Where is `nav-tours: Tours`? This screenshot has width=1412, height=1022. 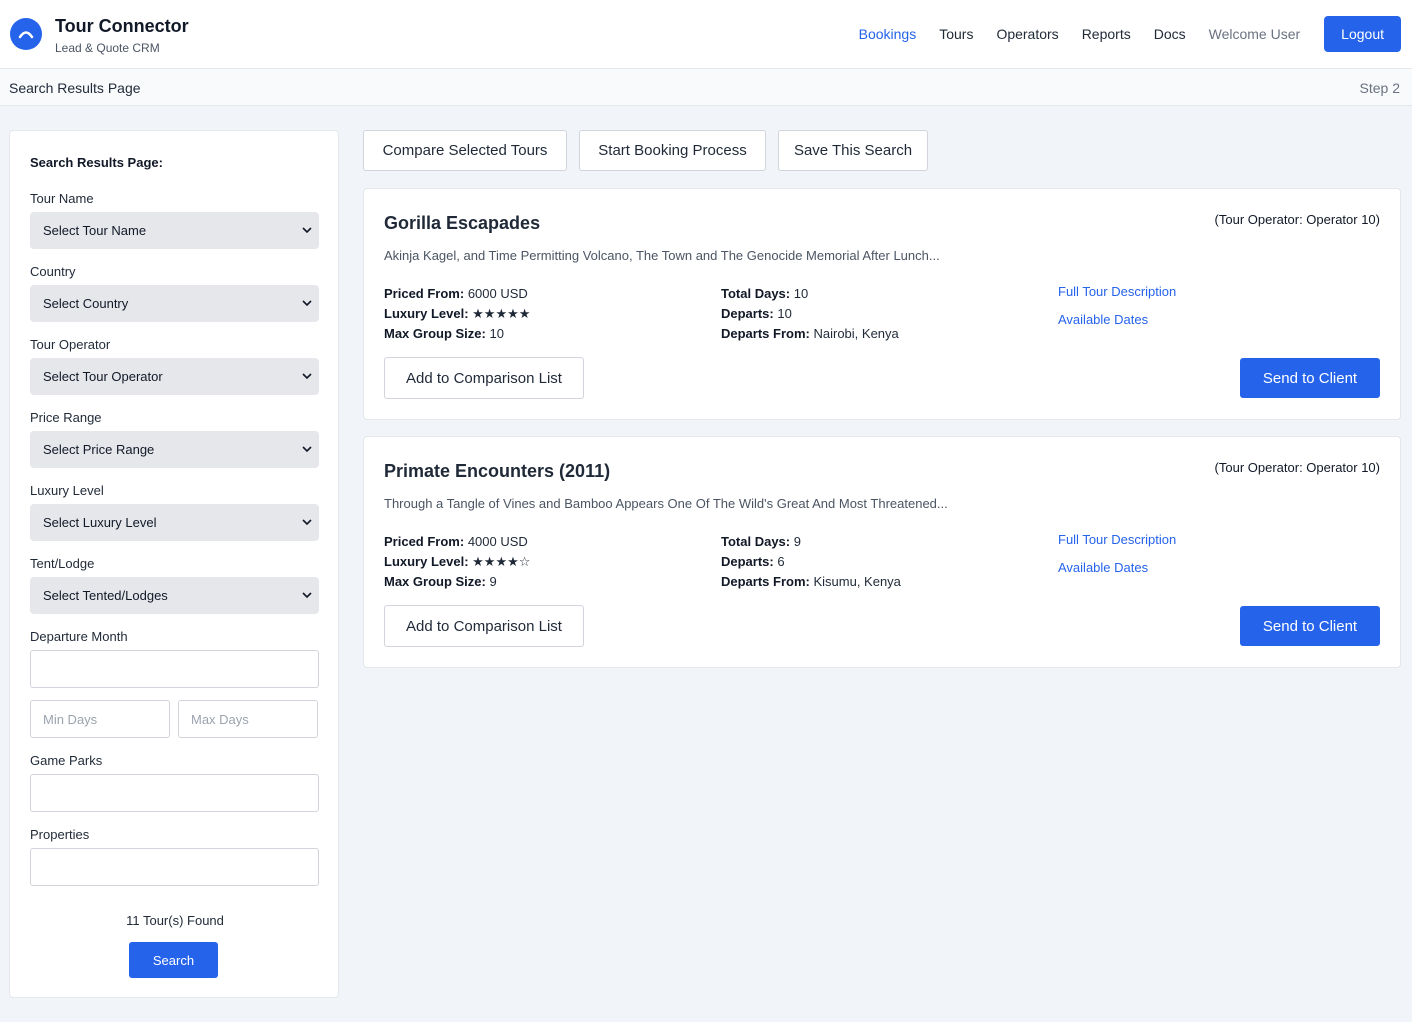 nav-tours: Tours is located at coordinates (956, 34).